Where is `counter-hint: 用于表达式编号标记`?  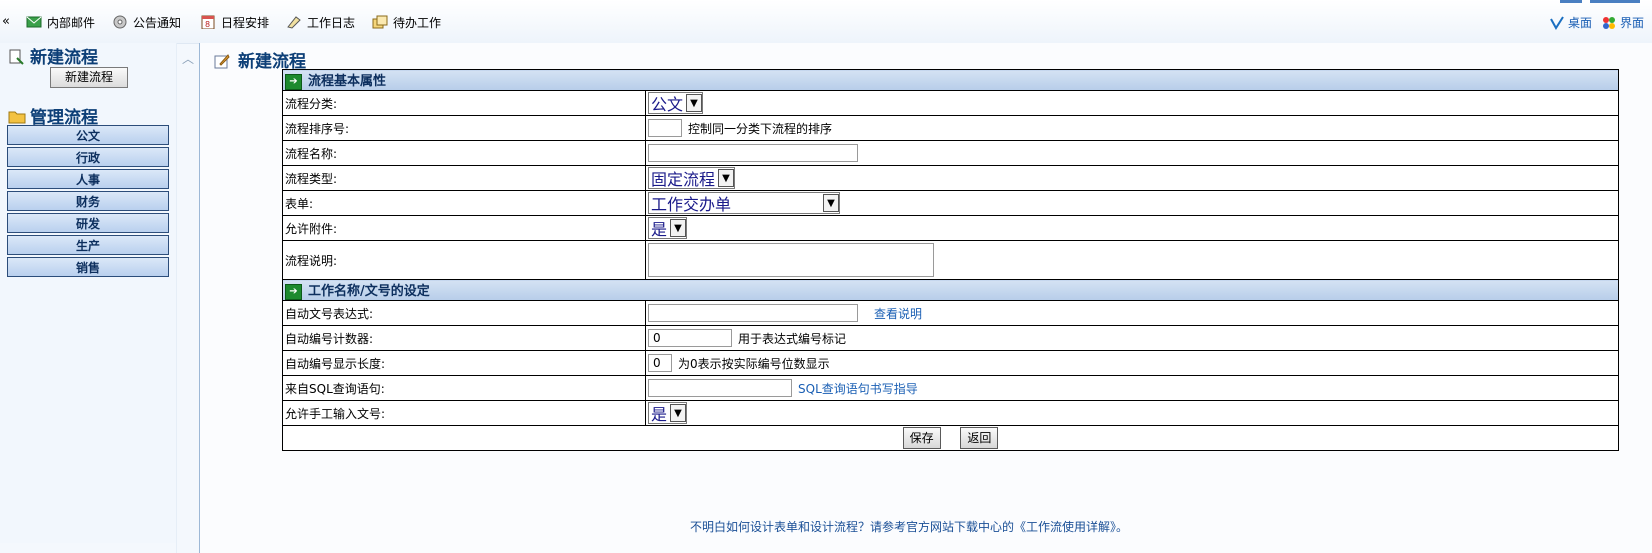
counter-hint: 用于表达式编号标记 is located at coordinates (792, 338).